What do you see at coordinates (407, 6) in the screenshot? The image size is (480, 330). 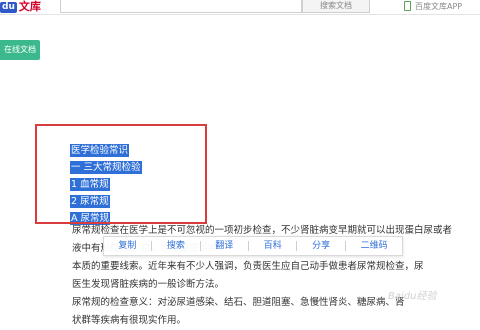 I see `phone-icon` at bounding box center [407, 6].